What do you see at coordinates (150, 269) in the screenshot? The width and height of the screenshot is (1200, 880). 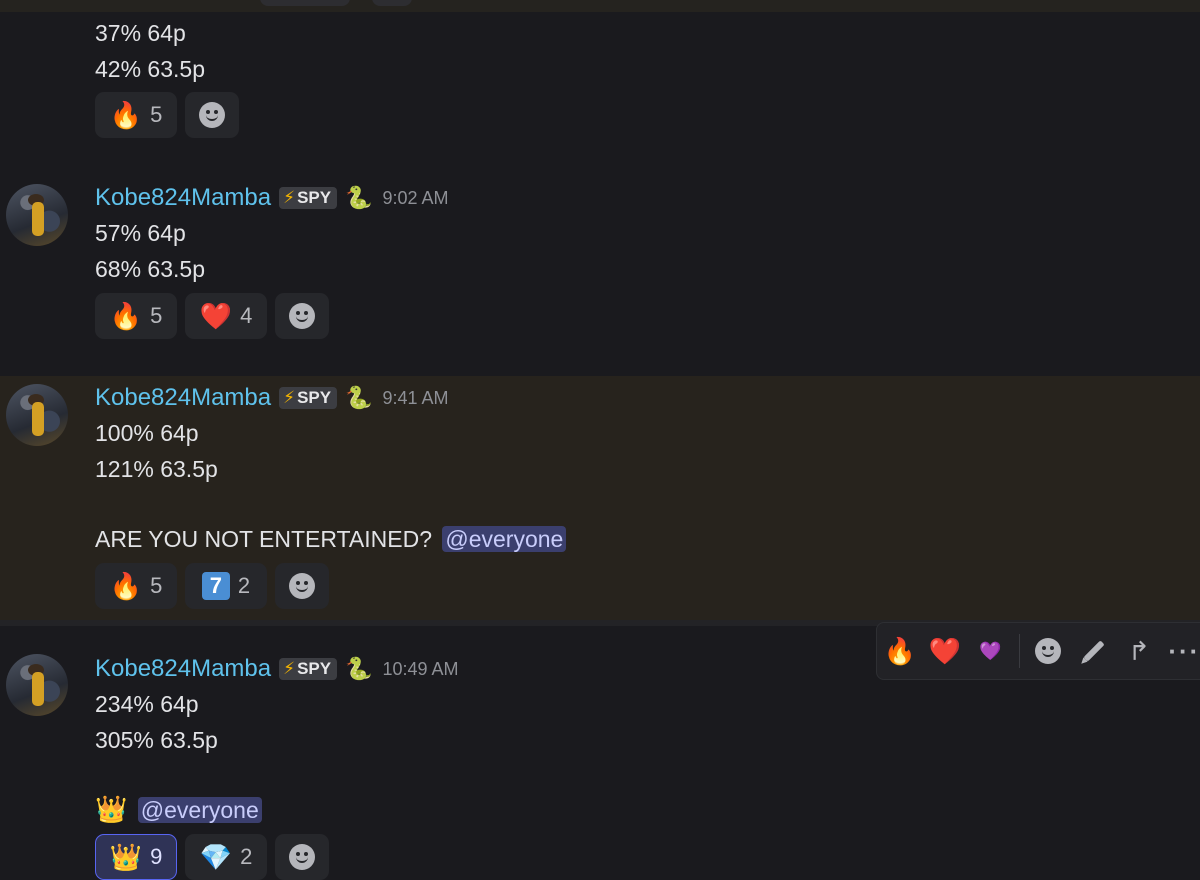 I see `message-line: 68% 63.5p` at bounding box center [150, 269].